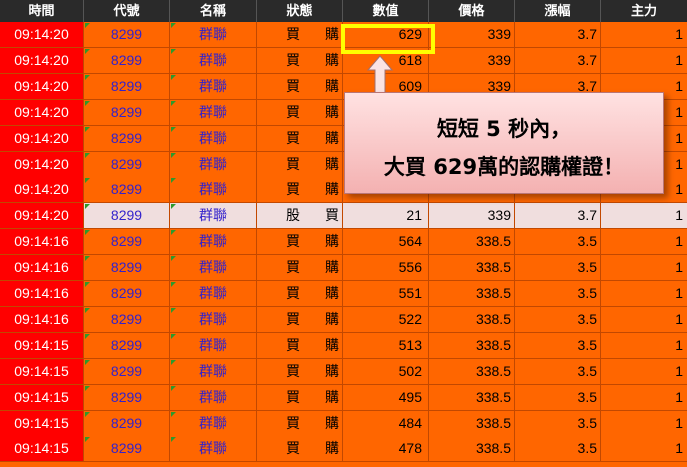 The width and height of the screenshot is (687, 467). Describe the element at coordinates (343, 345) in the screenshot. I see `table-row: 09:14:15 8299 群聯買購 513 338.5 3.5 1` at that location.